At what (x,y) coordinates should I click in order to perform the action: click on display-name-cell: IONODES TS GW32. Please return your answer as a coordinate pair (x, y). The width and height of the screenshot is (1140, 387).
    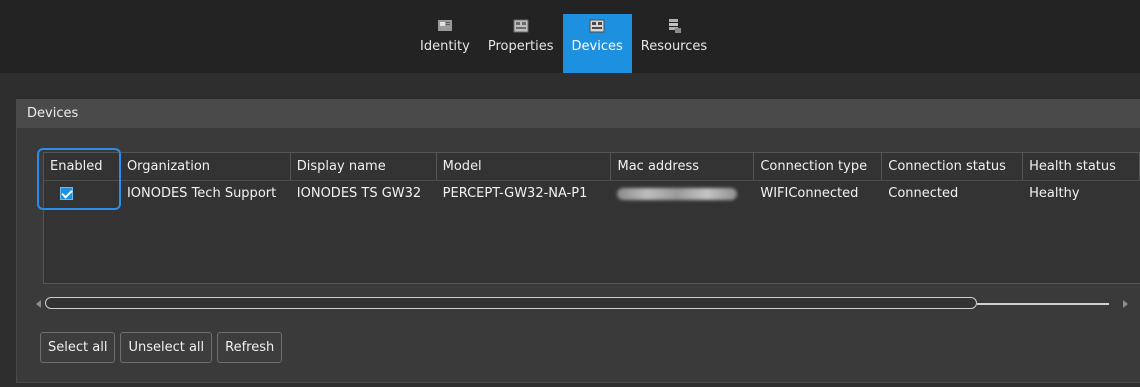
    Looking at the image, I should click on (359, 193).